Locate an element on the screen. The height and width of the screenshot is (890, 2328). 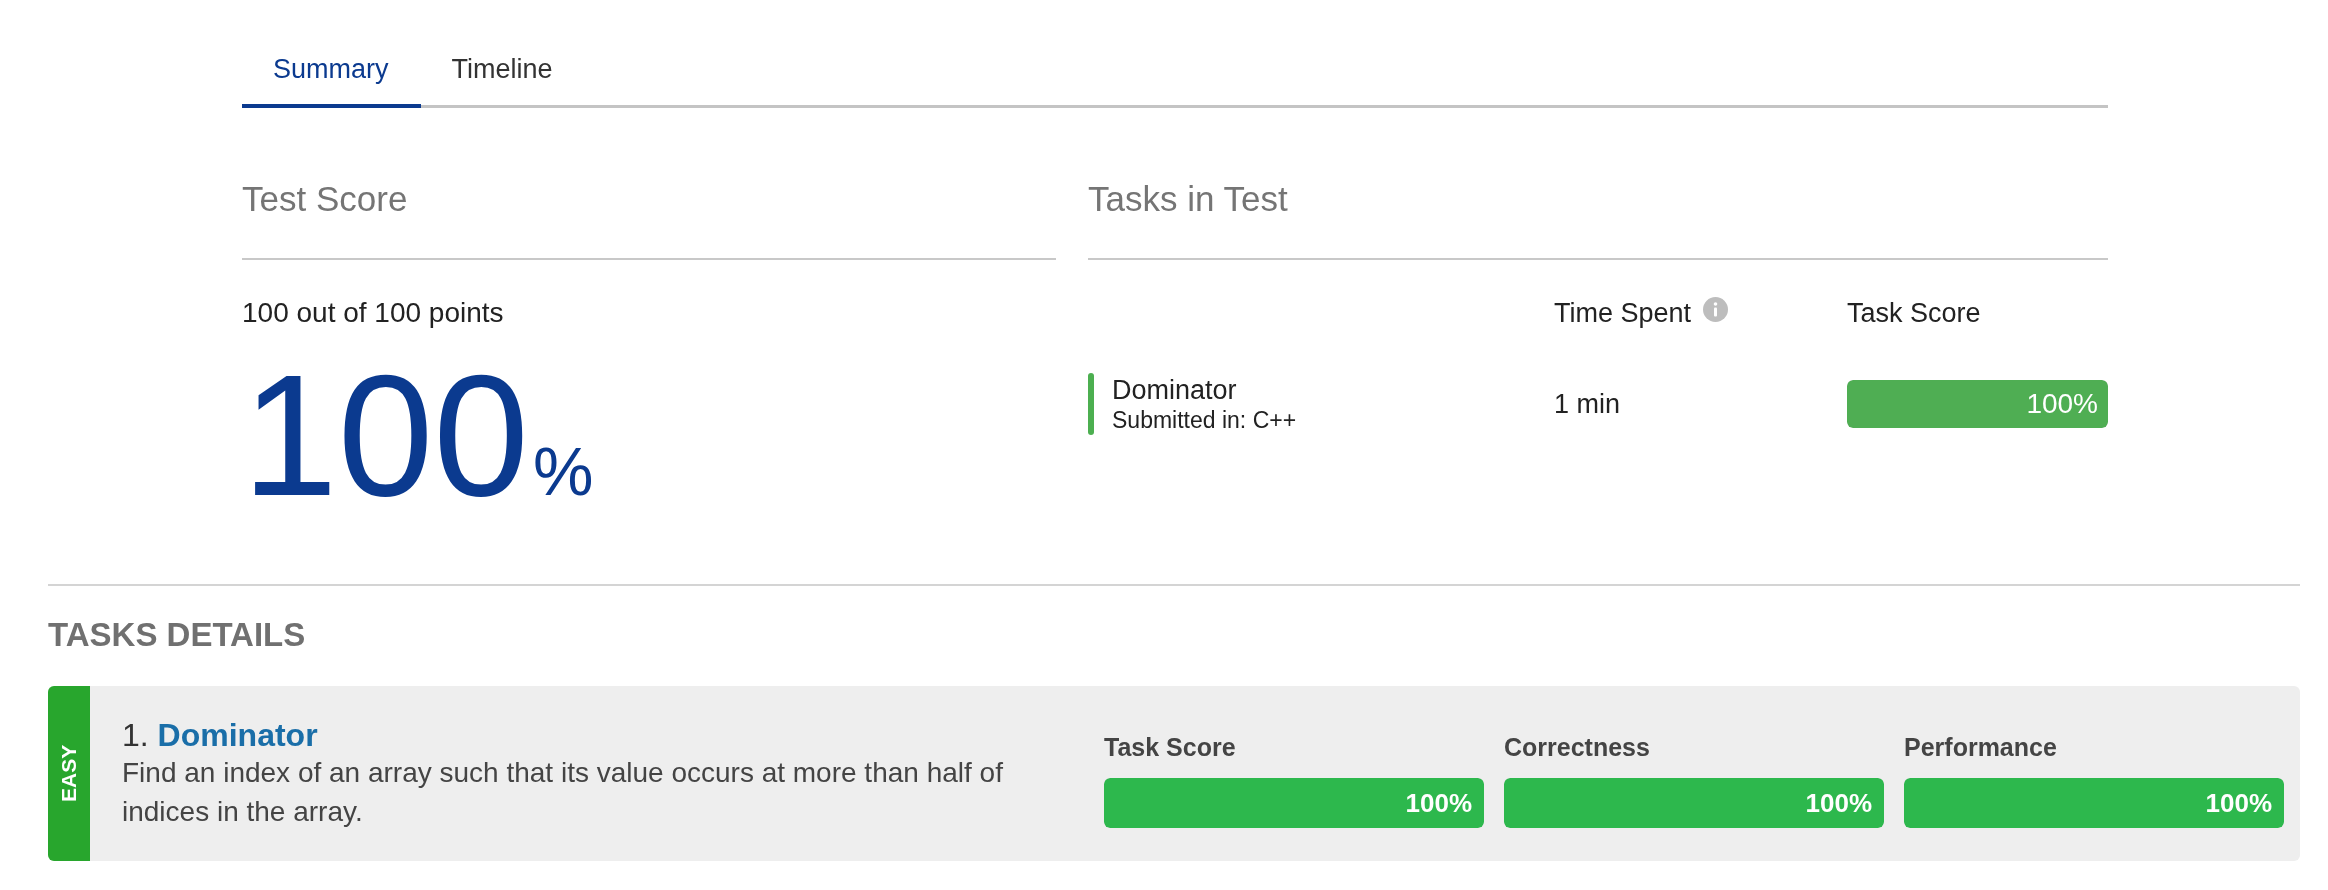
task-description: Find an index of an array such that its value occurs at more than half of indices in the array. is located at coordinates (563, 792).